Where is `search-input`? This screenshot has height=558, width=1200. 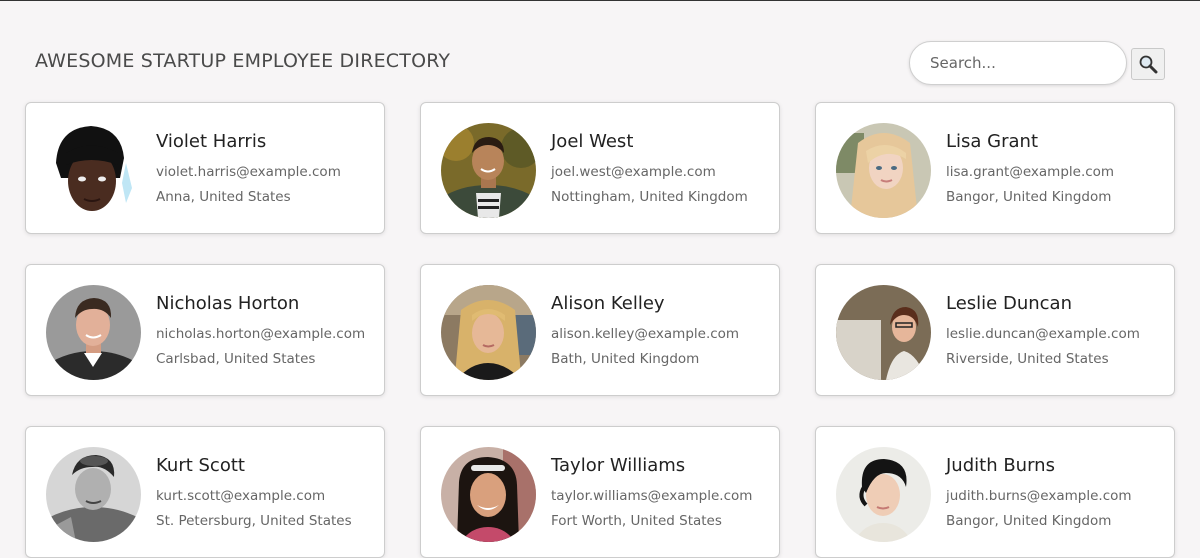
search-input is located at coordinates (1018, 63).